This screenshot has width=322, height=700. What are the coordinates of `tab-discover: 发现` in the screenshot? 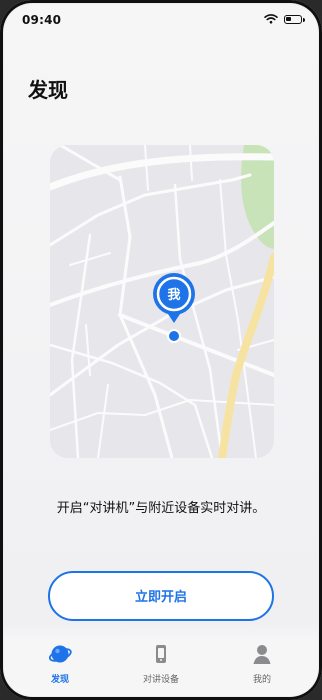 It's located at (60, 669).